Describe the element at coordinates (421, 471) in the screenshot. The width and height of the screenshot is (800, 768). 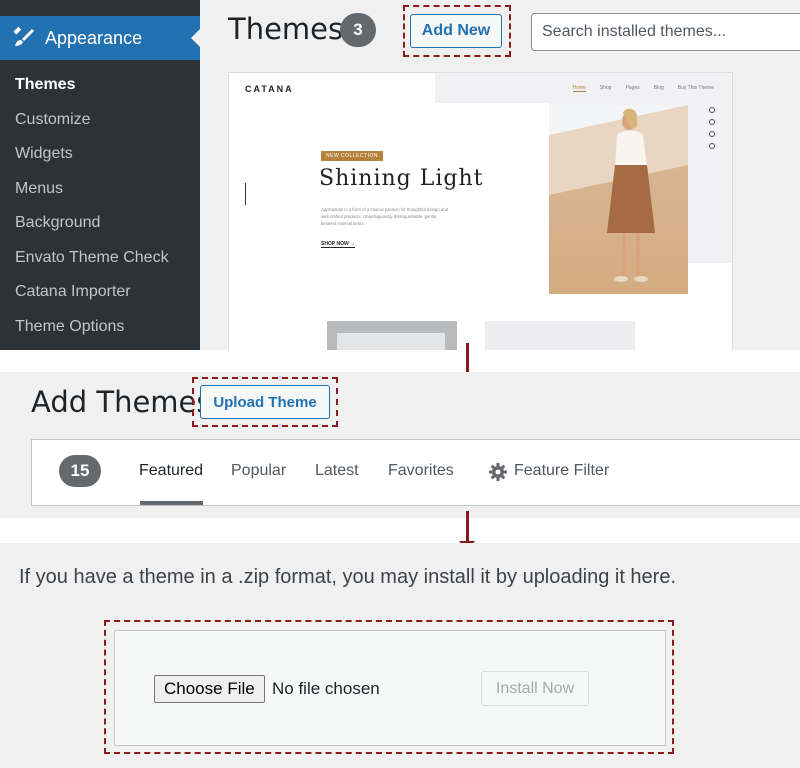
I see `tab-favorites: Favorites` at that location.